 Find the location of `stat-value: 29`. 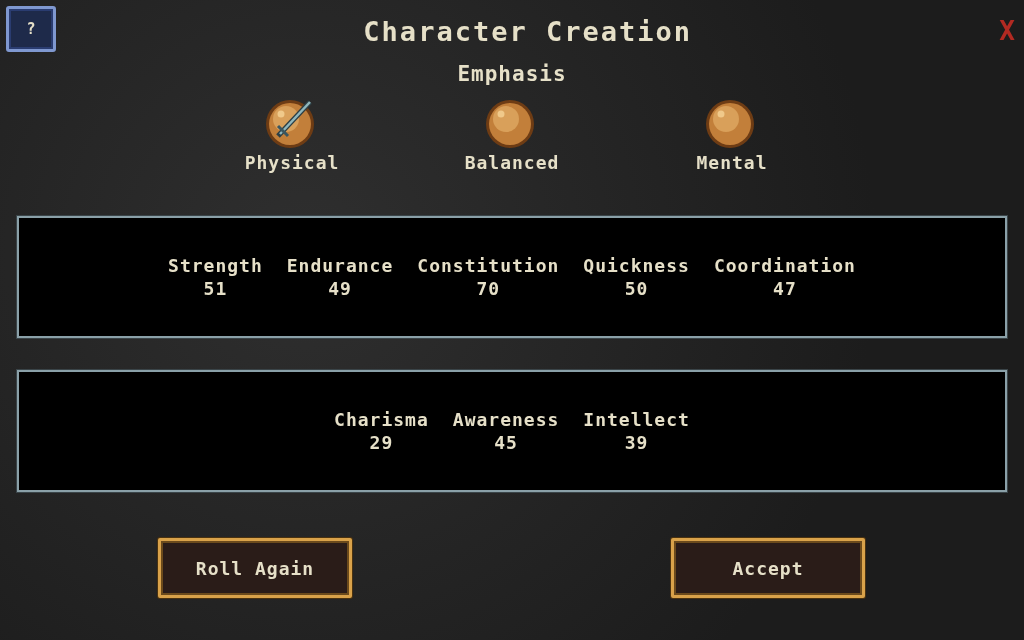

stat-value: 29 is located at coordinates (381, 442).